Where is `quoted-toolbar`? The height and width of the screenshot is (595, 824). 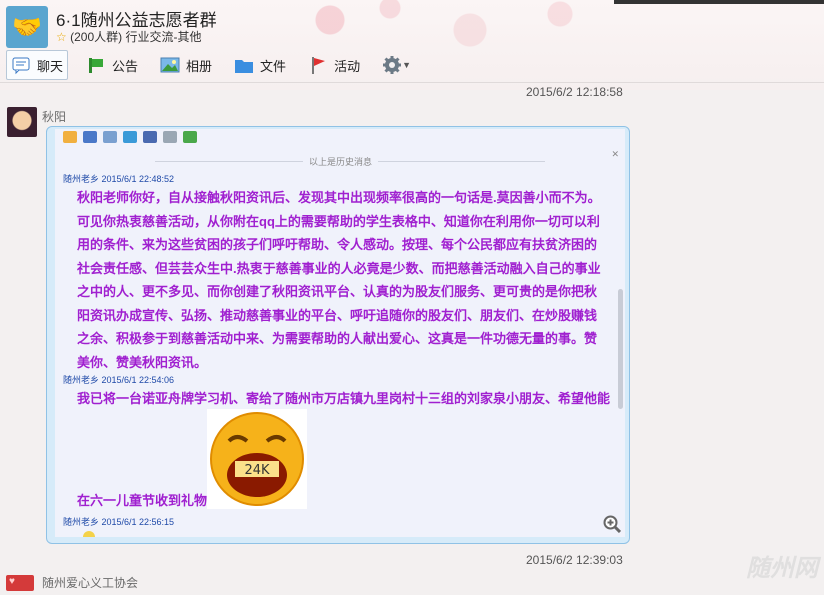 quoted-toolbar is located at coordinates (130, 137).